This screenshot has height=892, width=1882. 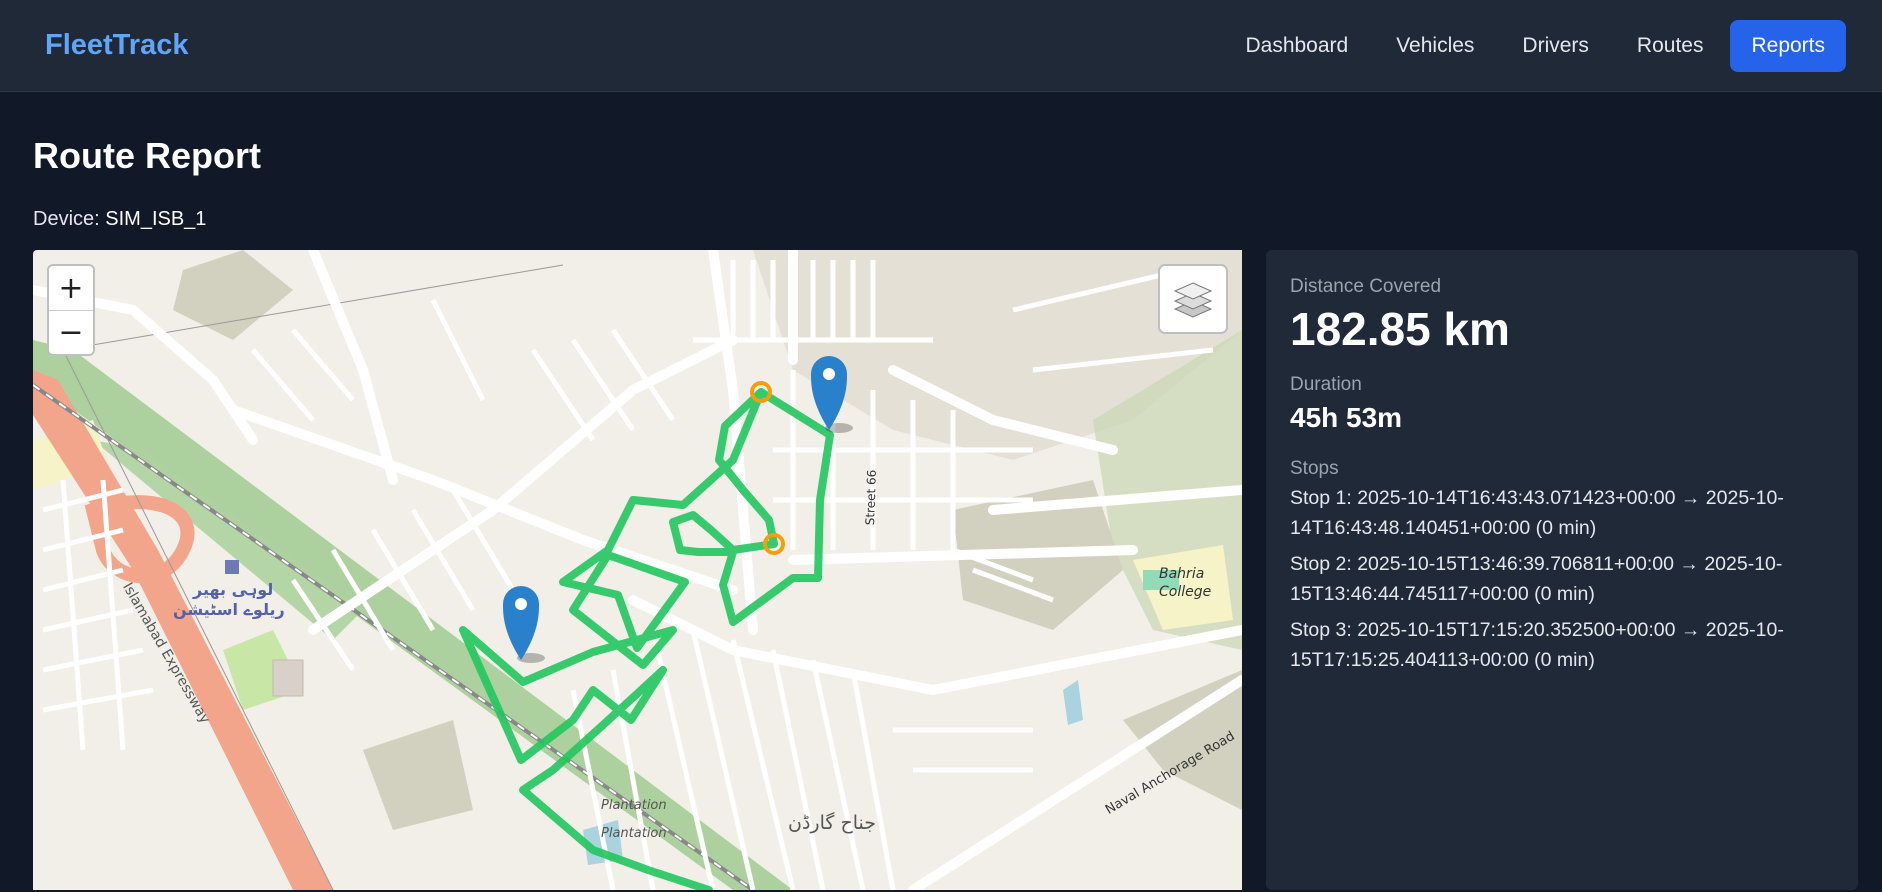 I want to click on nav-routes: Routes, so click(x=1670, y=46).